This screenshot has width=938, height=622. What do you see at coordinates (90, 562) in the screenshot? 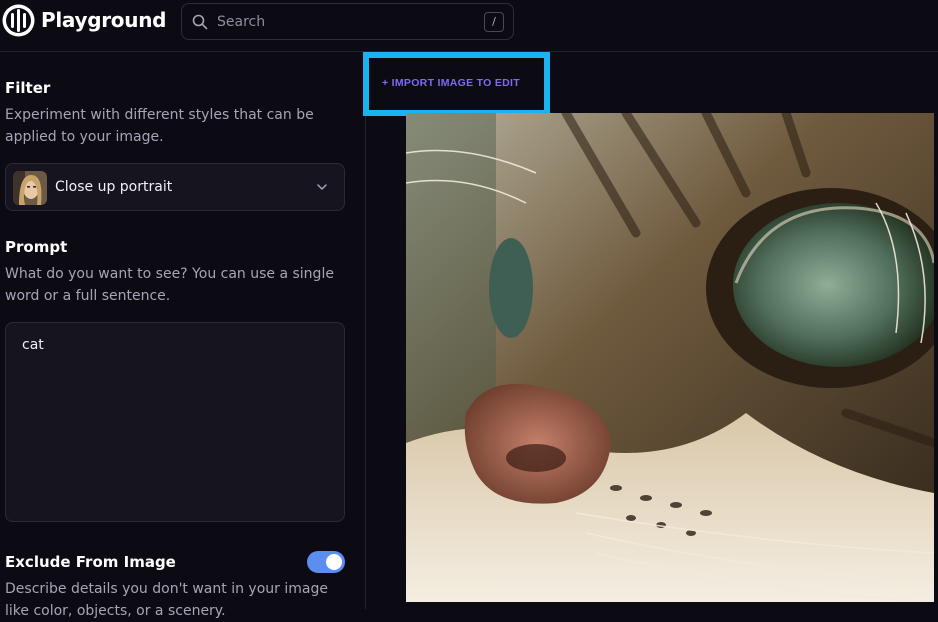
I see `exclude-title: Exclude From Image` at bounding box center [90, 562].